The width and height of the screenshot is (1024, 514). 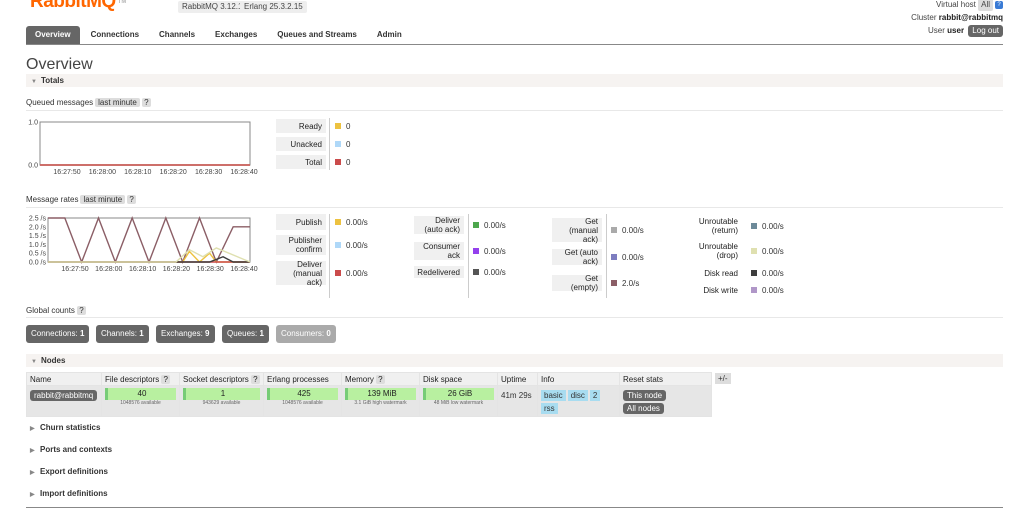 What do you see at coordinates (56, 310) in the screenshot?
I see `global-counts-heading: Global counts?` at bounding box center [56, 310].